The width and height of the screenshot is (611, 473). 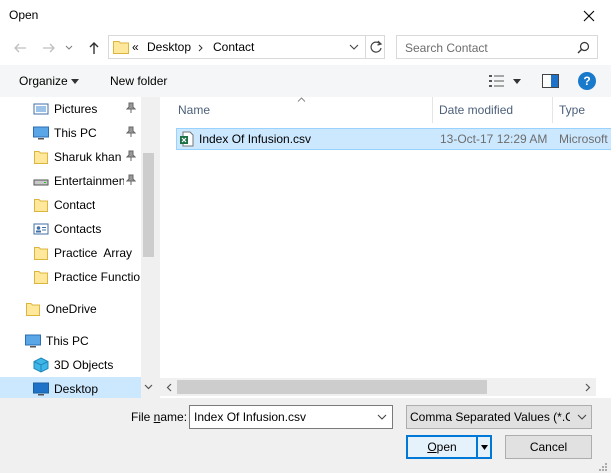 I want to click on arrow-right-icon, so click(x=49, y=48).